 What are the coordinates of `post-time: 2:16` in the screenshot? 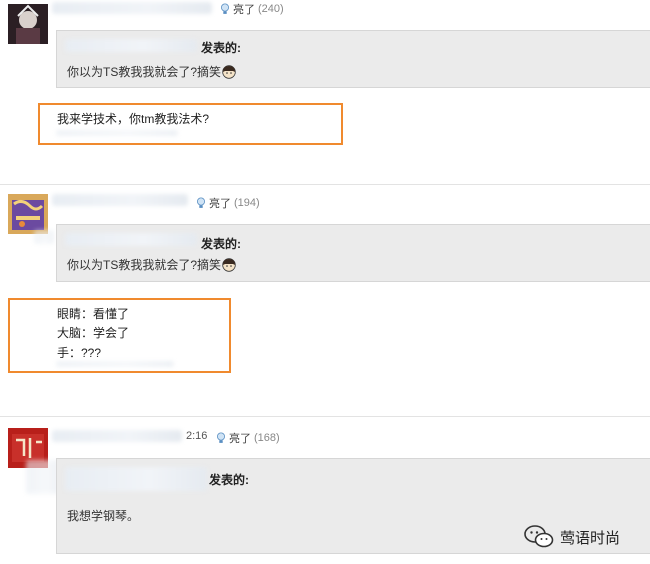 It's located at (197, 436).